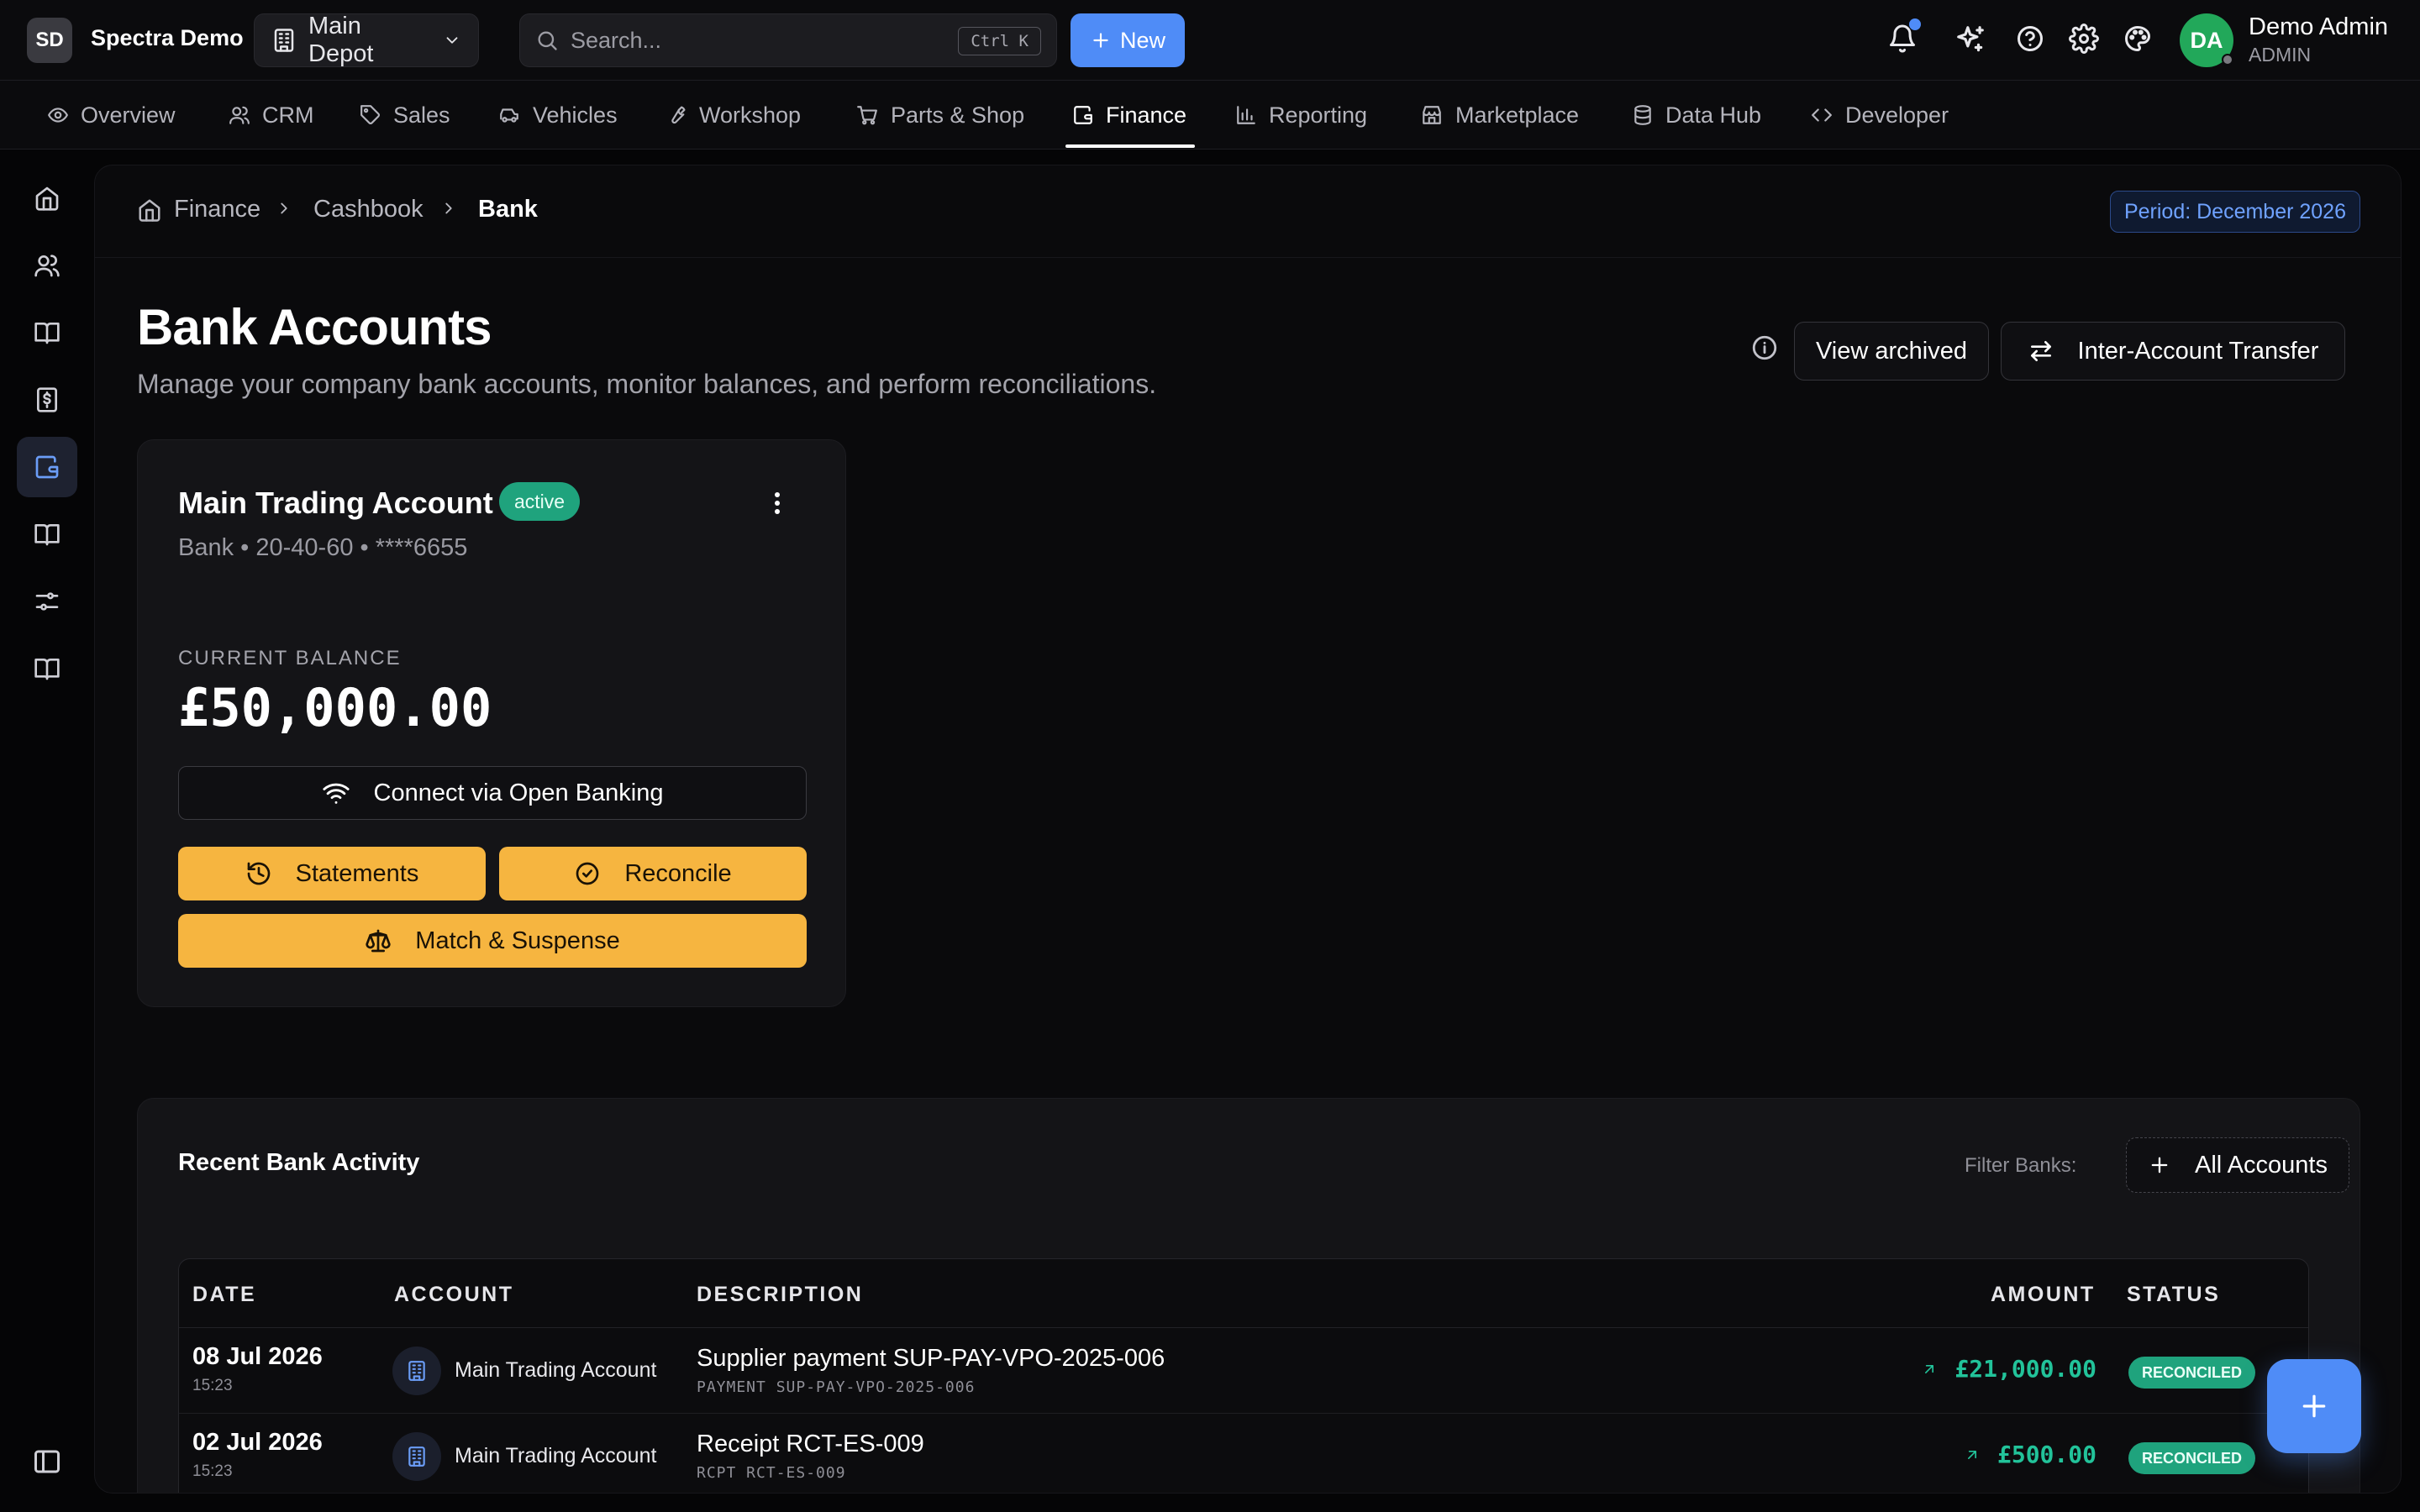  Describe the element at coordinates (1146, 115) in the screenshot. I see `nav-label: Finance` at that location.